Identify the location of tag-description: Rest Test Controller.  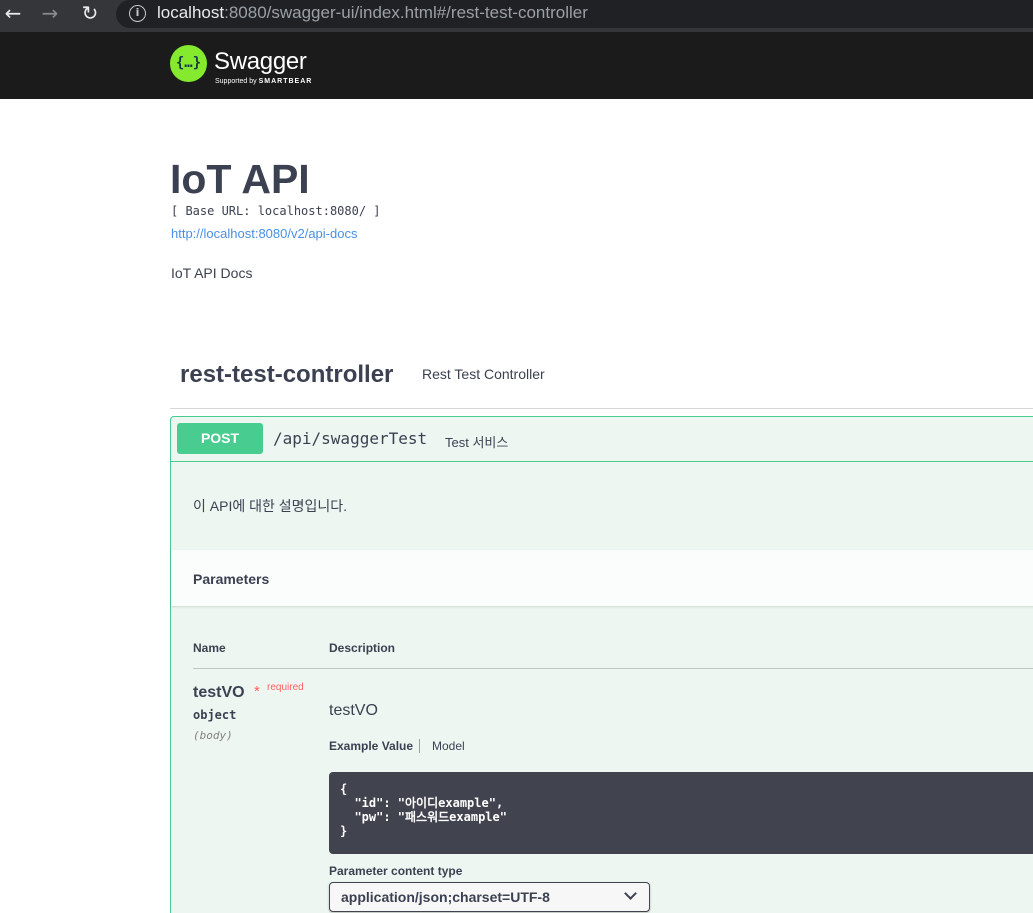
(483, 374).